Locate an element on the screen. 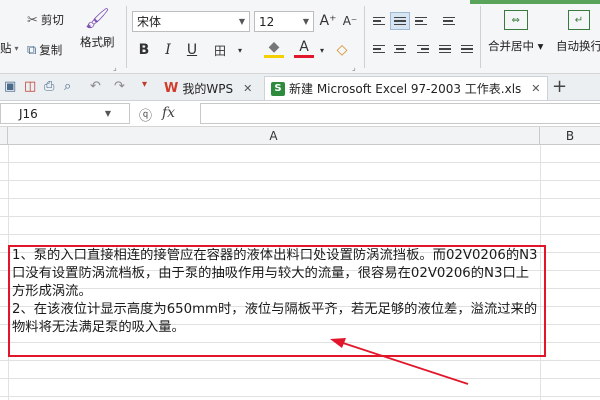  grow-font-icon: A⁺ is located at coordinates (328, 21).